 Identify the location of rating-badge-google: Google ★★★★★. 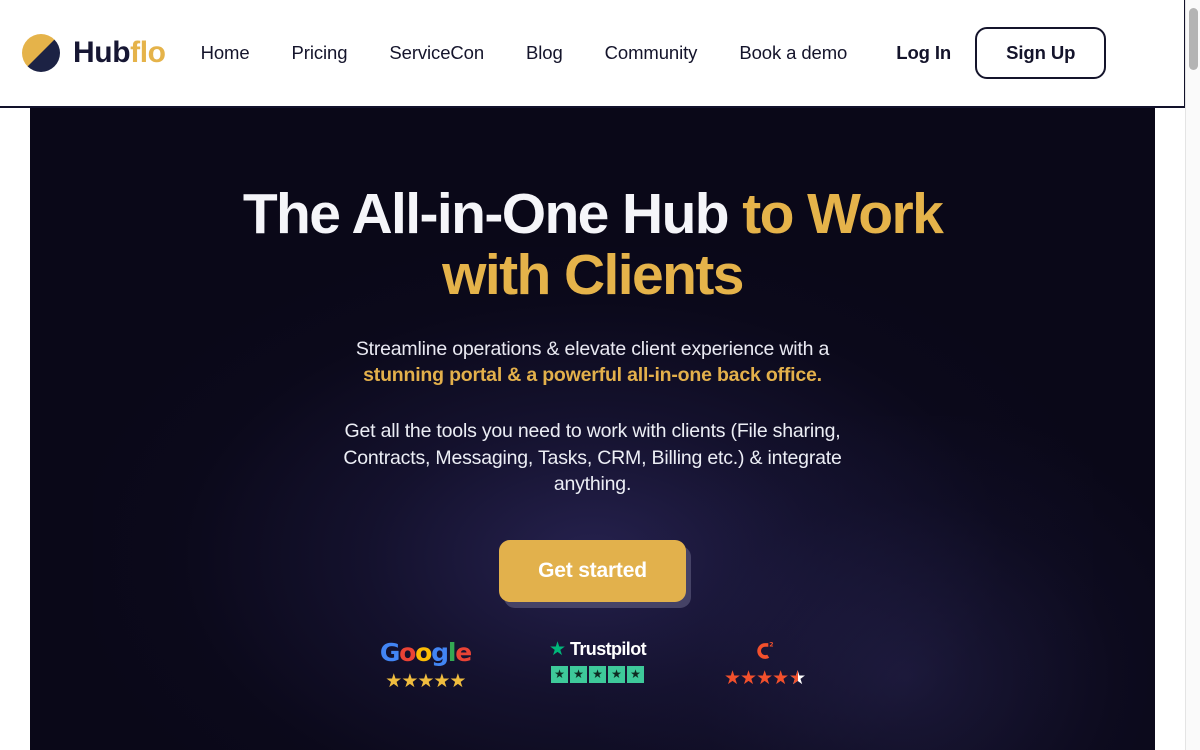
(425, 664).